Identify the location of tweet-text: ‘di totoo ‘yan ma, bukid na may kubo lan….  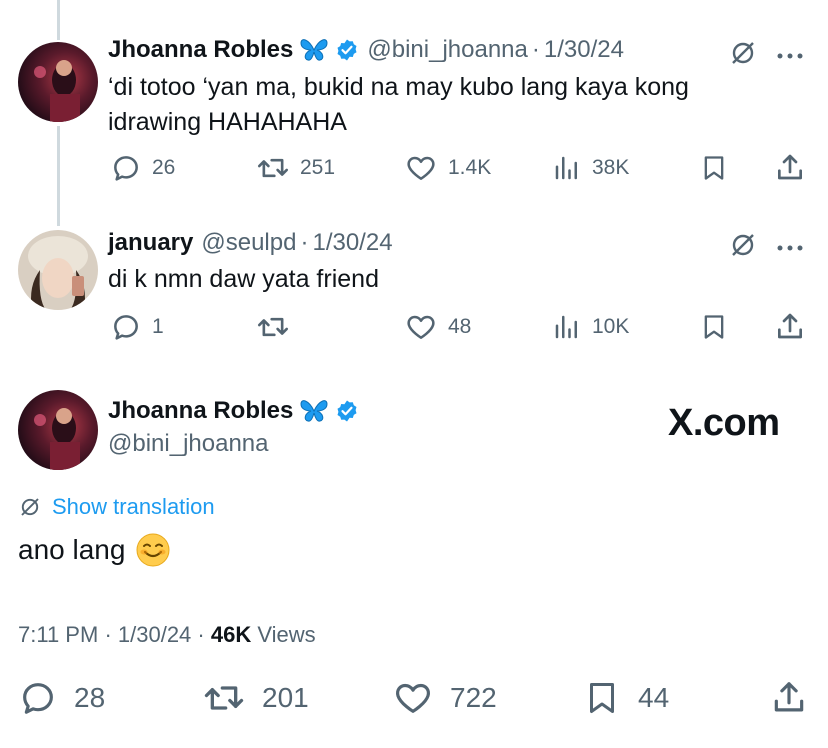
(398, 105).